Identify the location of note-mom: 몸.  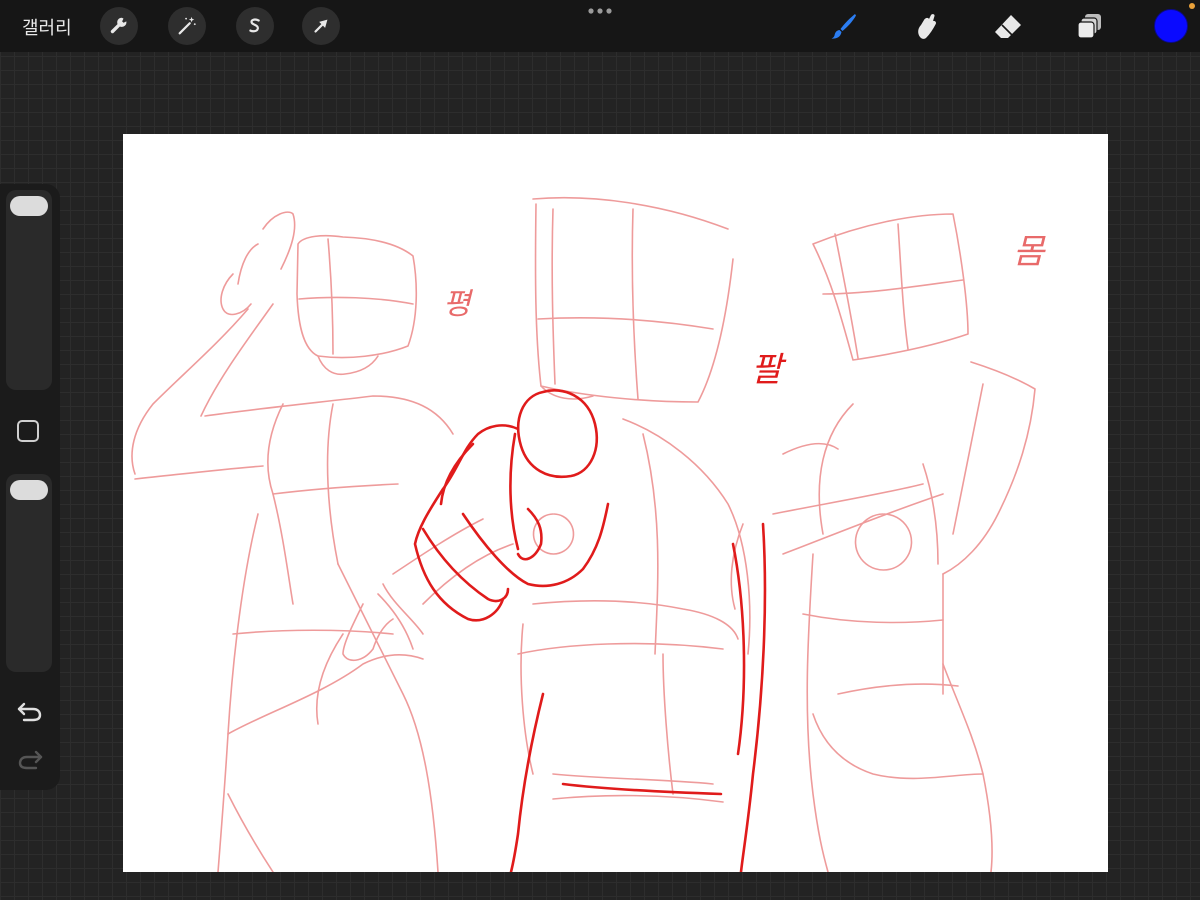
(1029, 252).